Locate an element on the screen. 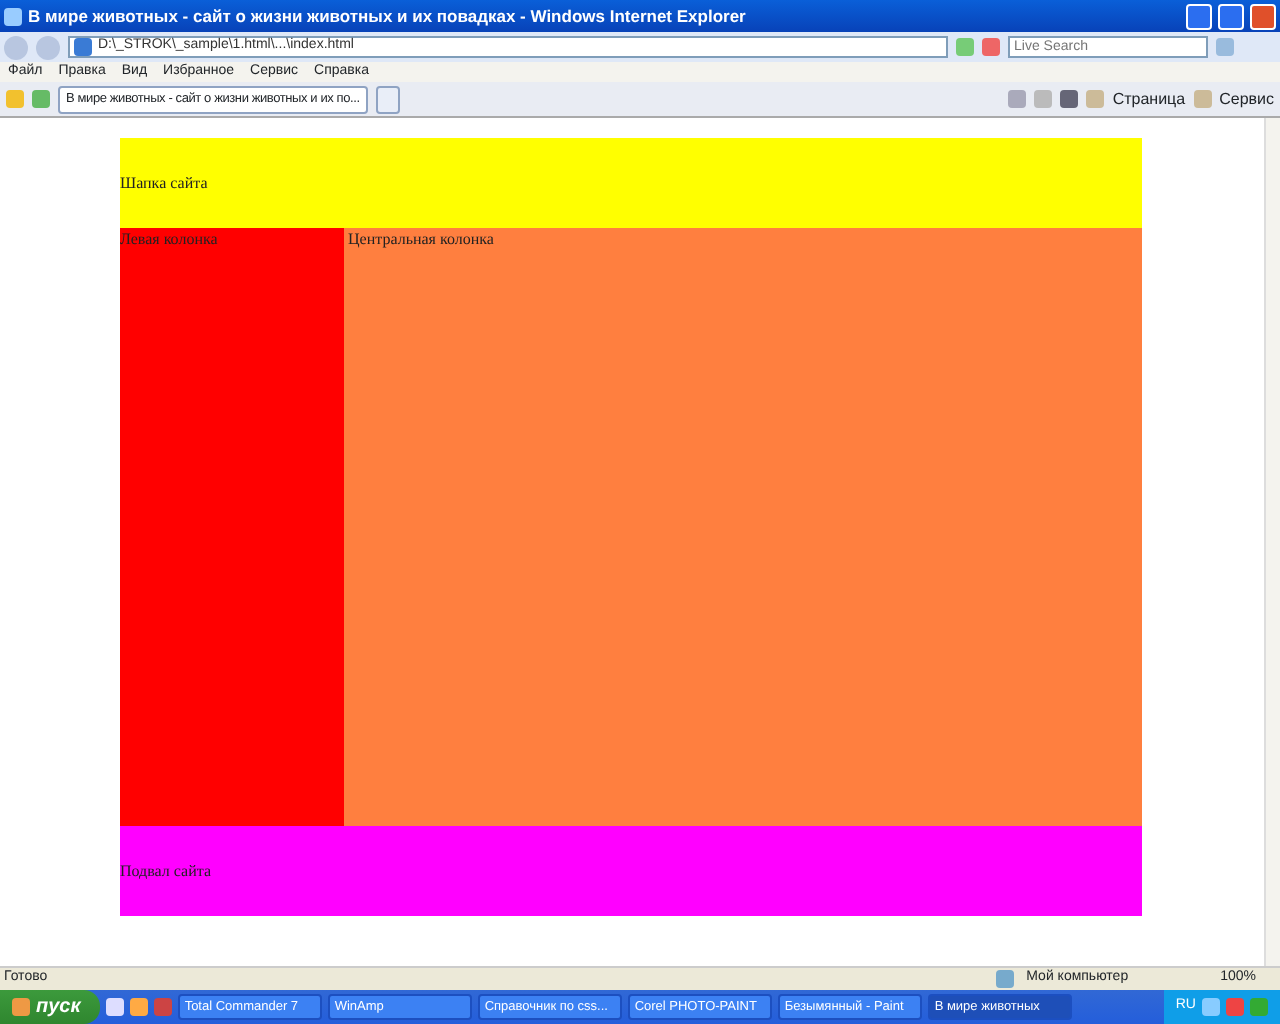  maximize-button is located at coordinates (1231, 16).